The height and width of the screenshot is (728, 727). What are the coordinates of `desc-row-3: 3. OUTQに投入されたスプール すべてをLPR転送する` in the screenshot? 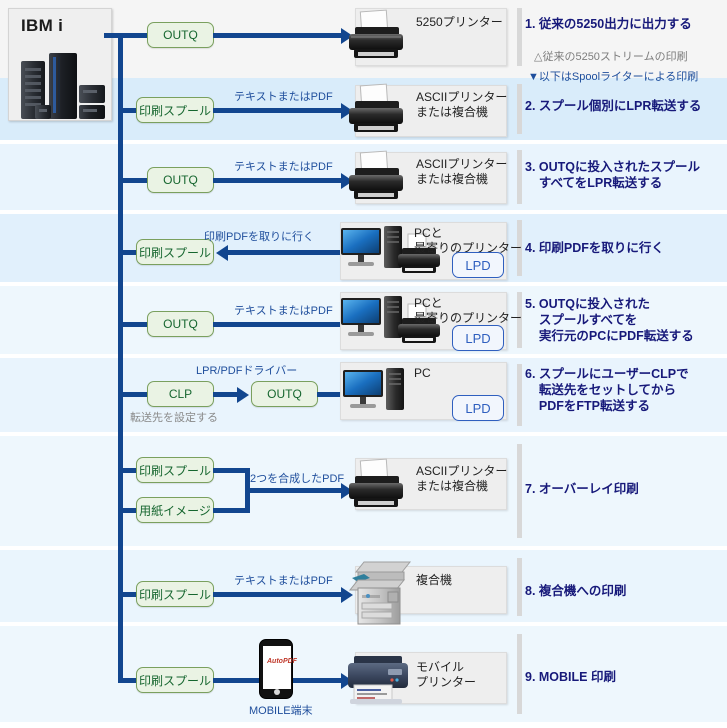 It's located at (613, 175).